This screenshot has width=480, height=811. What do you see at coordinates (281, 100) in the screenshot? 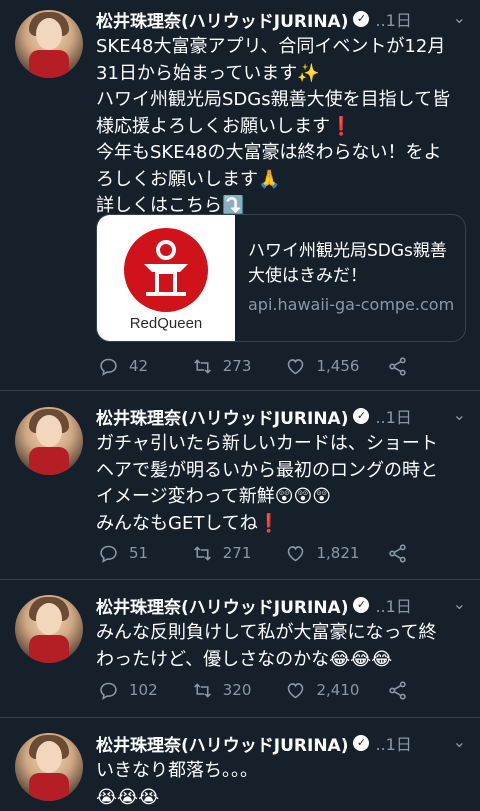
I see `tweet-line: ハワイ州観光局SDGs親善大使を目指して皆` at bounding box center [281, 100].